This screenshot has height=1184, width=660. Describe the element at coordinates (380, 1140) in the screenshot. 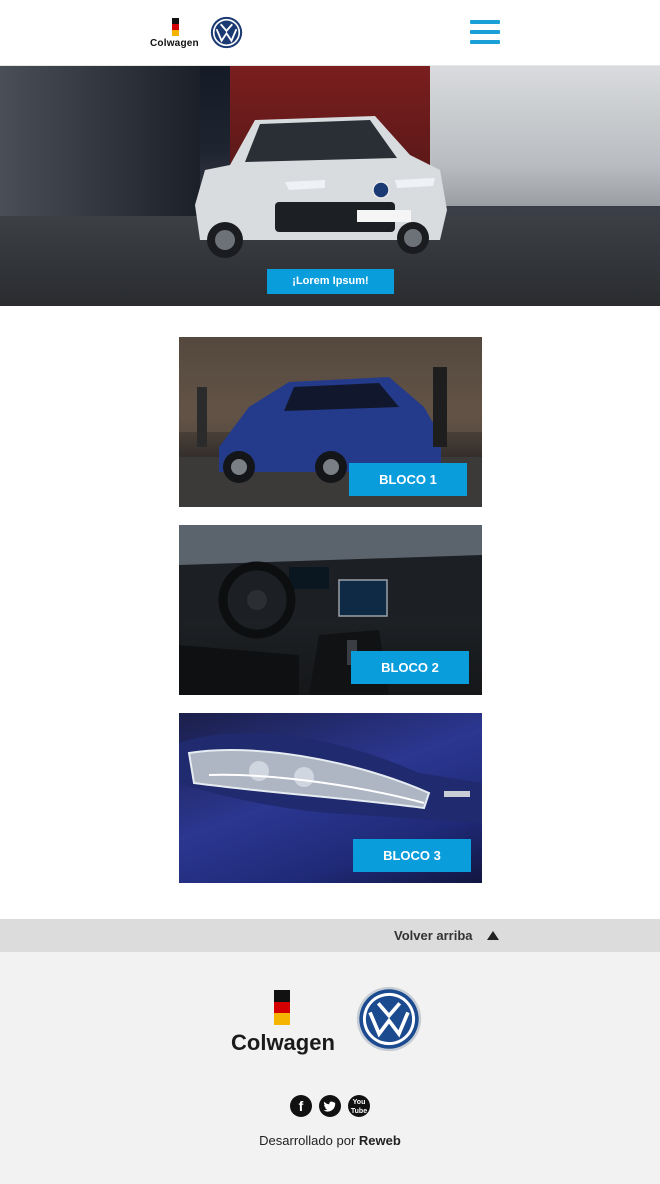

I see `developer-link: Reweb` at that location.